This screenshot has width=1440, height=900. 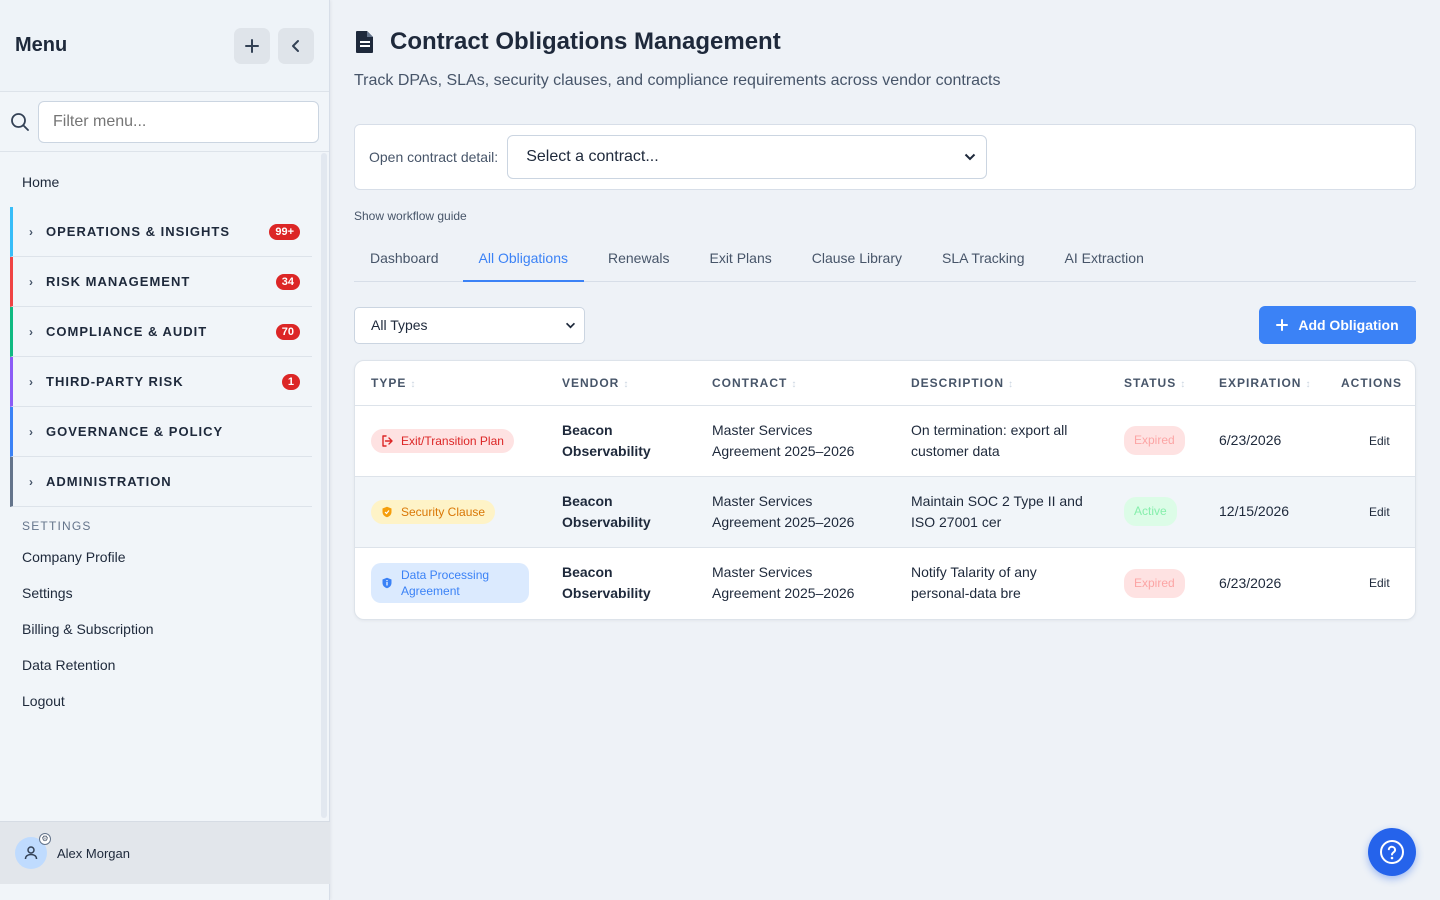 I want to click on sidebar-item-billing: Billing & Subscription, so click(x=161, y=629).